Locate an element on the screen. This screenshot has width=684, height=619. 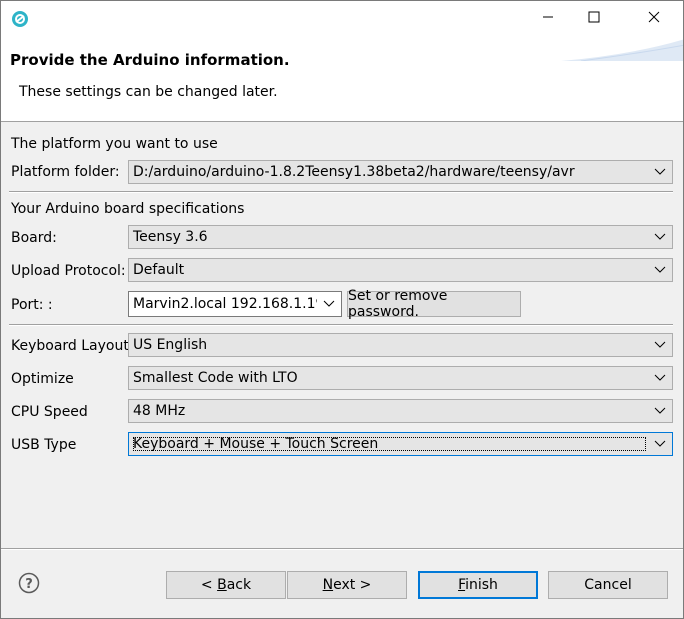
minimize-button is located at coordinates (548, 19).